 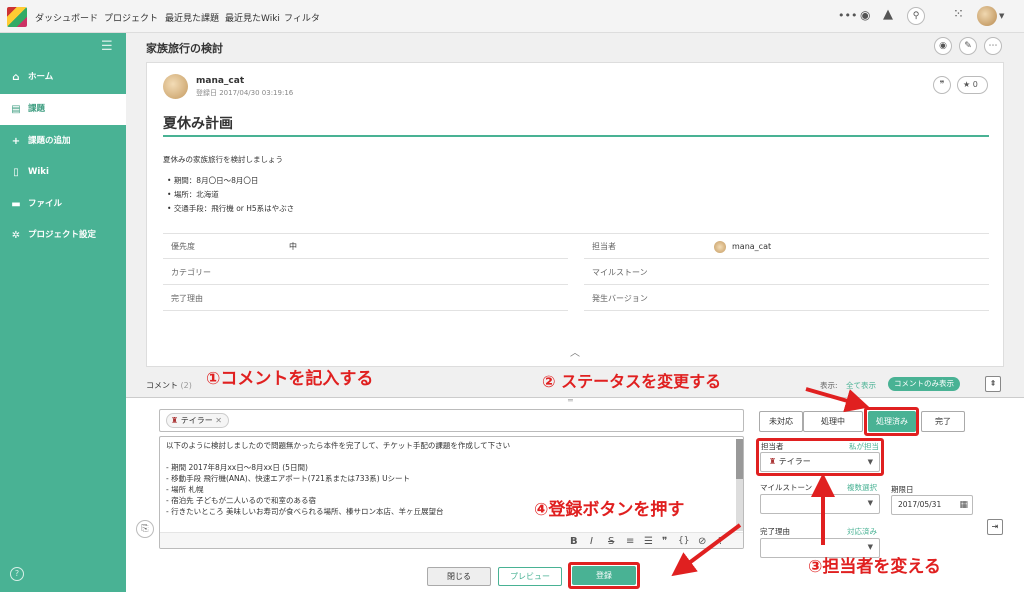 What do you see at coordinates (16, 141) in the screenshot?
I see `plus-icon: +` at bounding box center [16, 141].